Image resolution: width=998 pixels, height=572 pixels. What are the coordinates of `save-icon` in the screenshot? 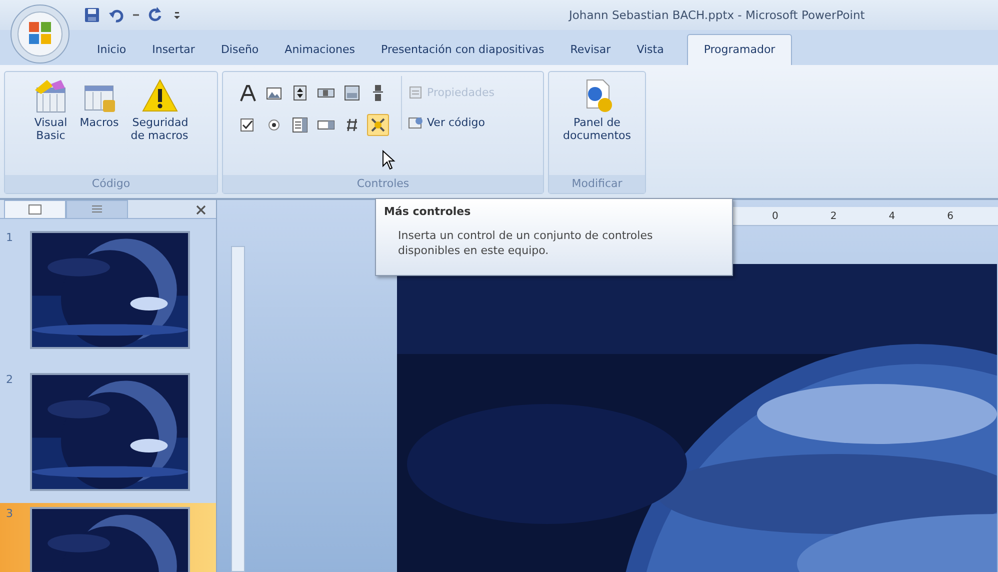 It's located at (92, 15).